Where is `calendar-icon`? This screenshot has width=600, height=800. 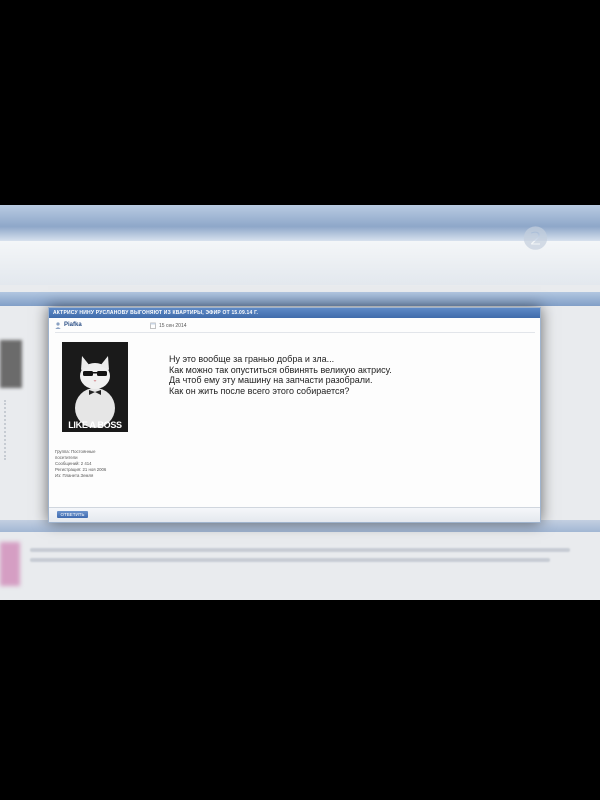 calendar-icon is located at coordinates (153, 325).